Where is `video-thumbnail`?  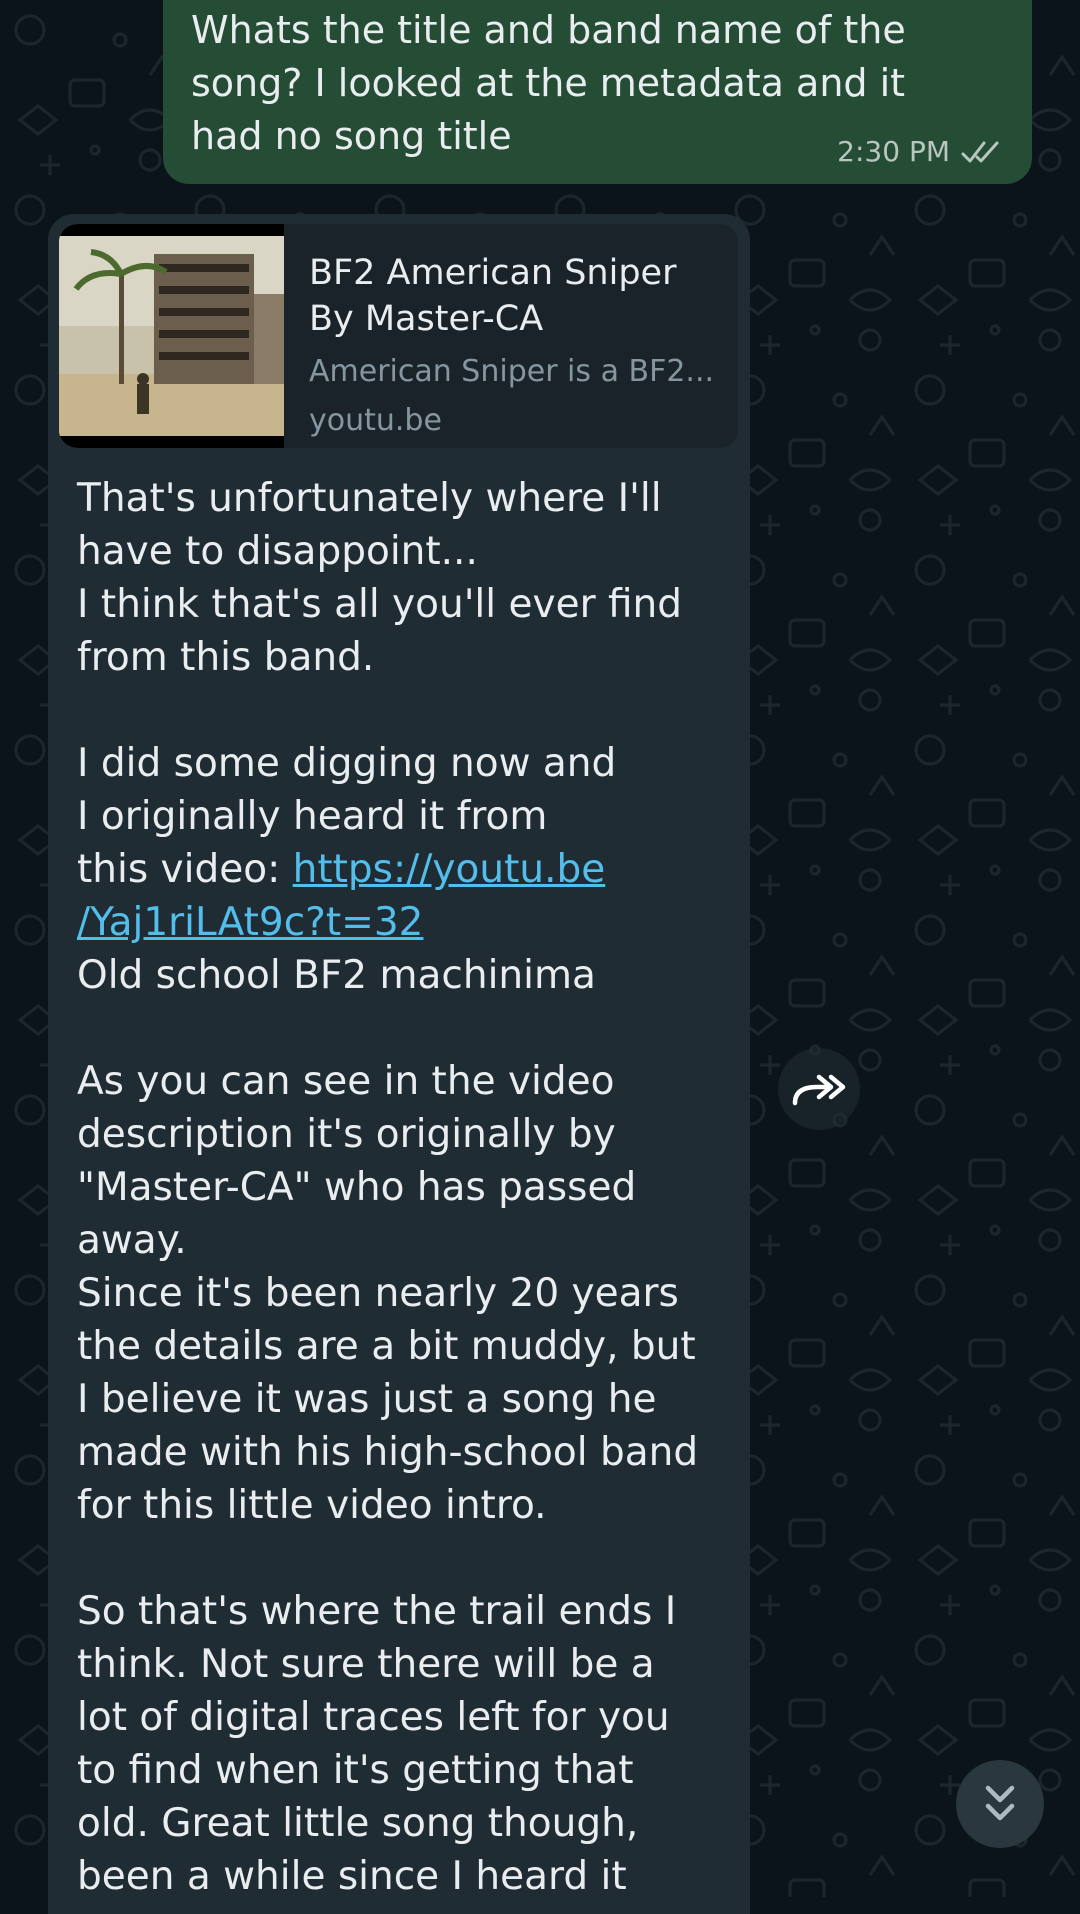
video-thumbnail is located at coordinates (171, 336).